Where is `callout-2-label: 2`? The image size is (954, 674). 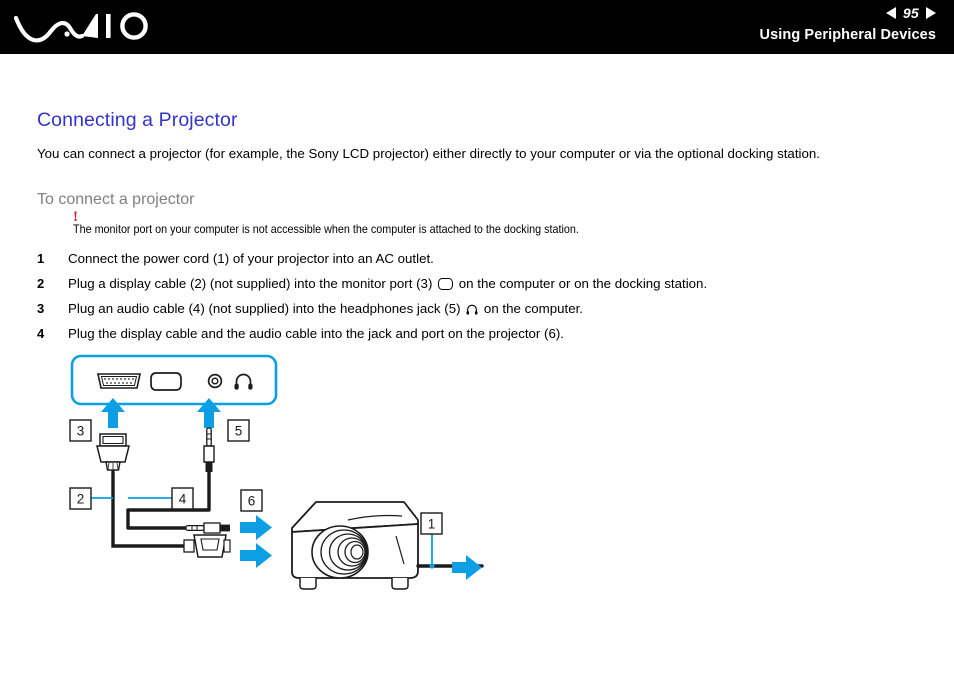
callout-2-label: 2 is located at coordinates (81, 499).